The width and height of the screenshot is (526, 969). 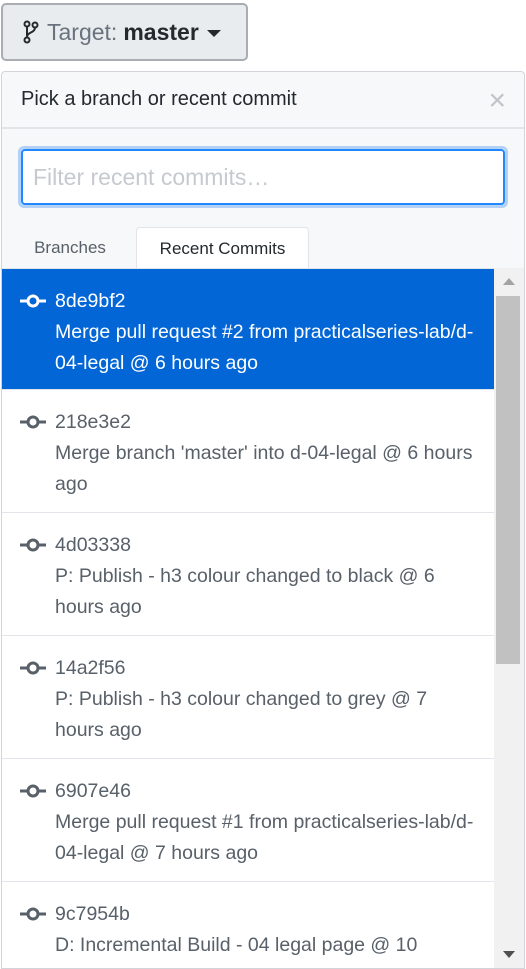 What do you see at coordinates (82, 31) in the screenshot?
I see `target-label: Target:` at bounding box center [82, 31].